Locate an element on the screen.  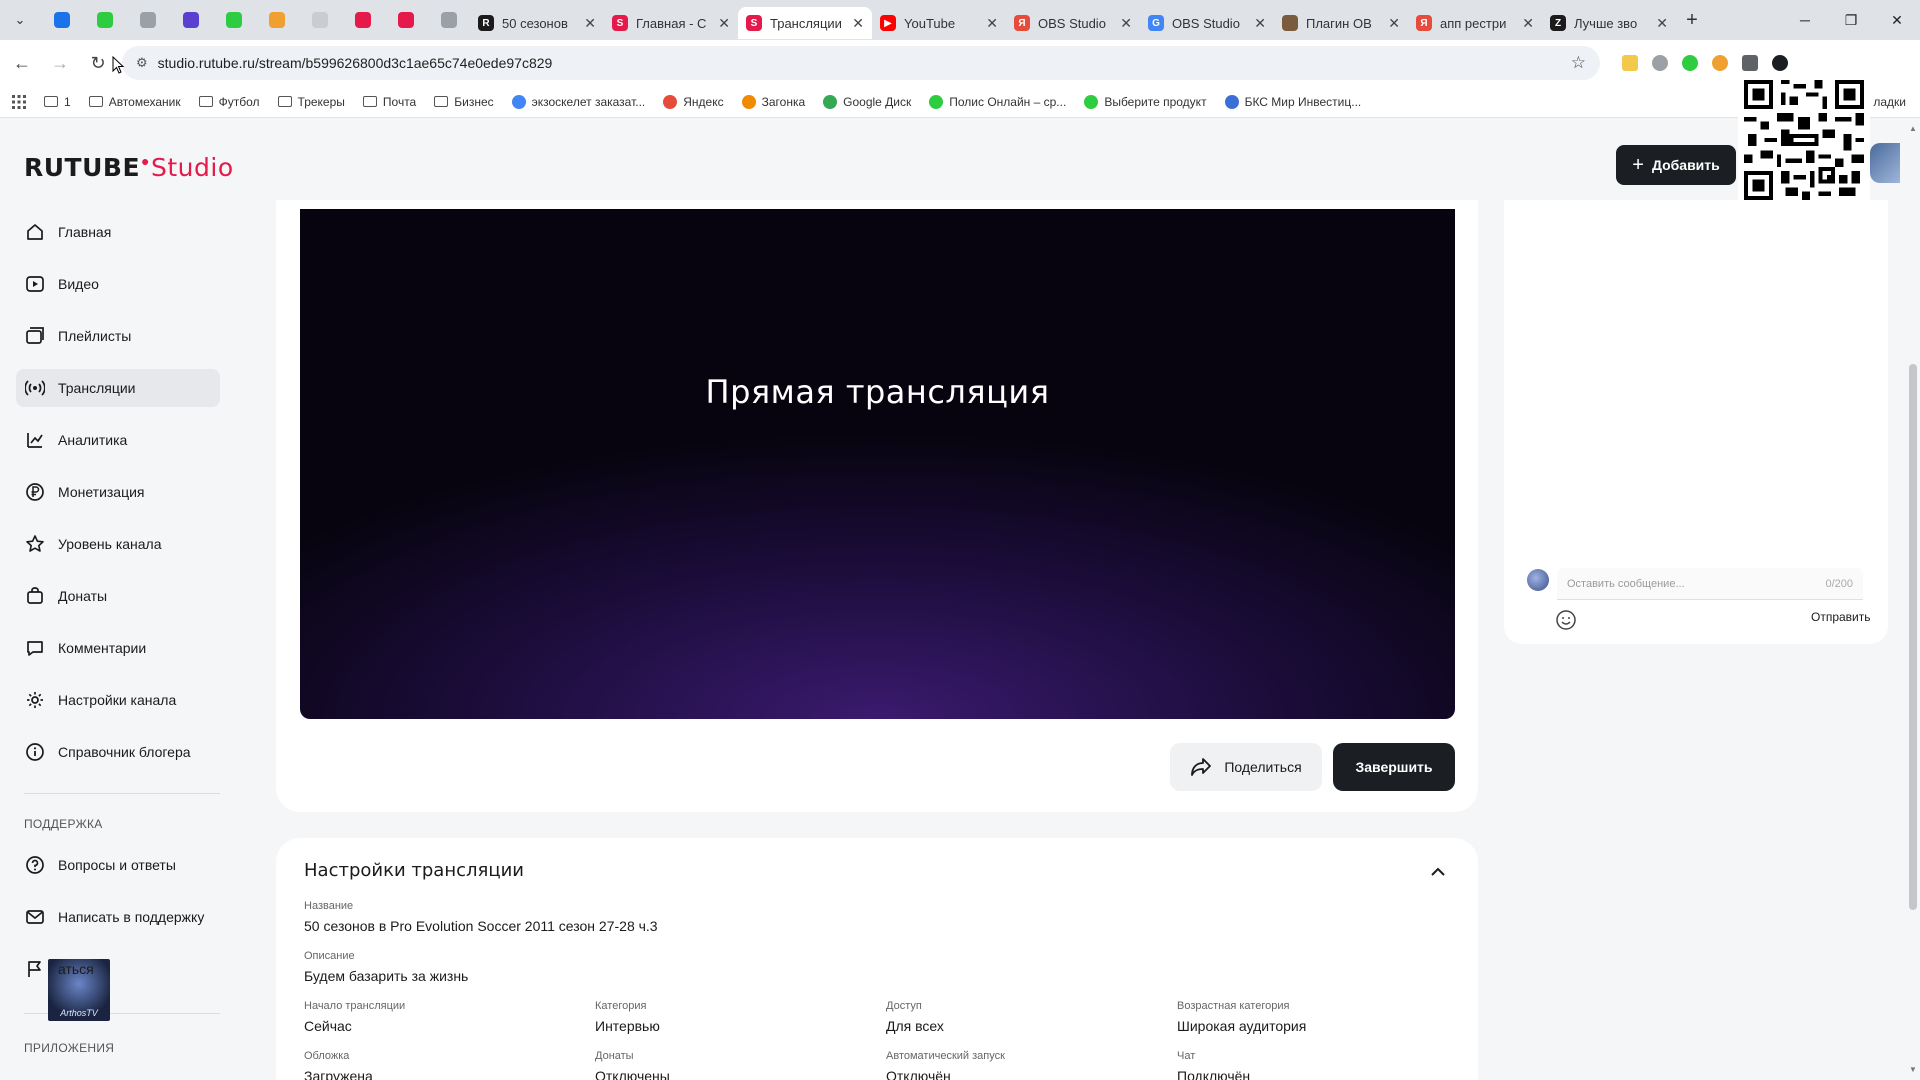
close-window-button: ✕ is located at coordinates (1897, 20).